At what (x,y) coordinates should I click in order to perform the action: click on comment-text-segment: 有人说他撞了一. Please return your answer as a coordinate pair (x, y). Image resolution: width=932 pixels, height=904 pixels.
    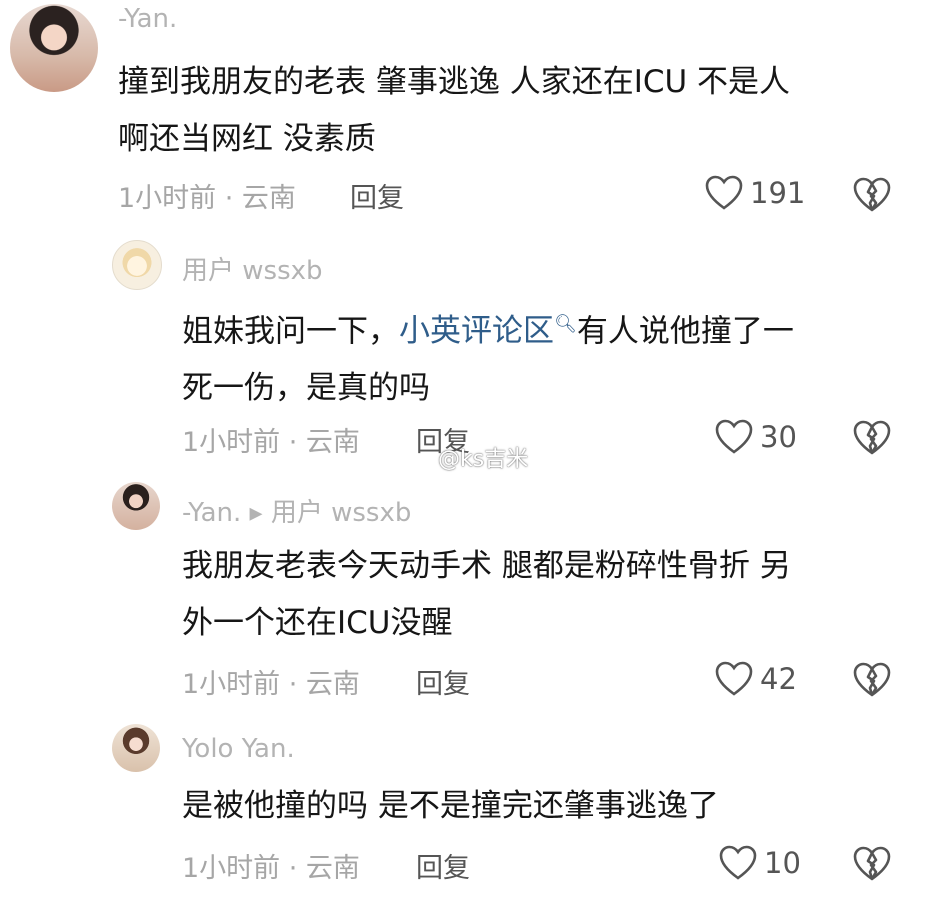
    Looking at the image, I should click on (685, 331).